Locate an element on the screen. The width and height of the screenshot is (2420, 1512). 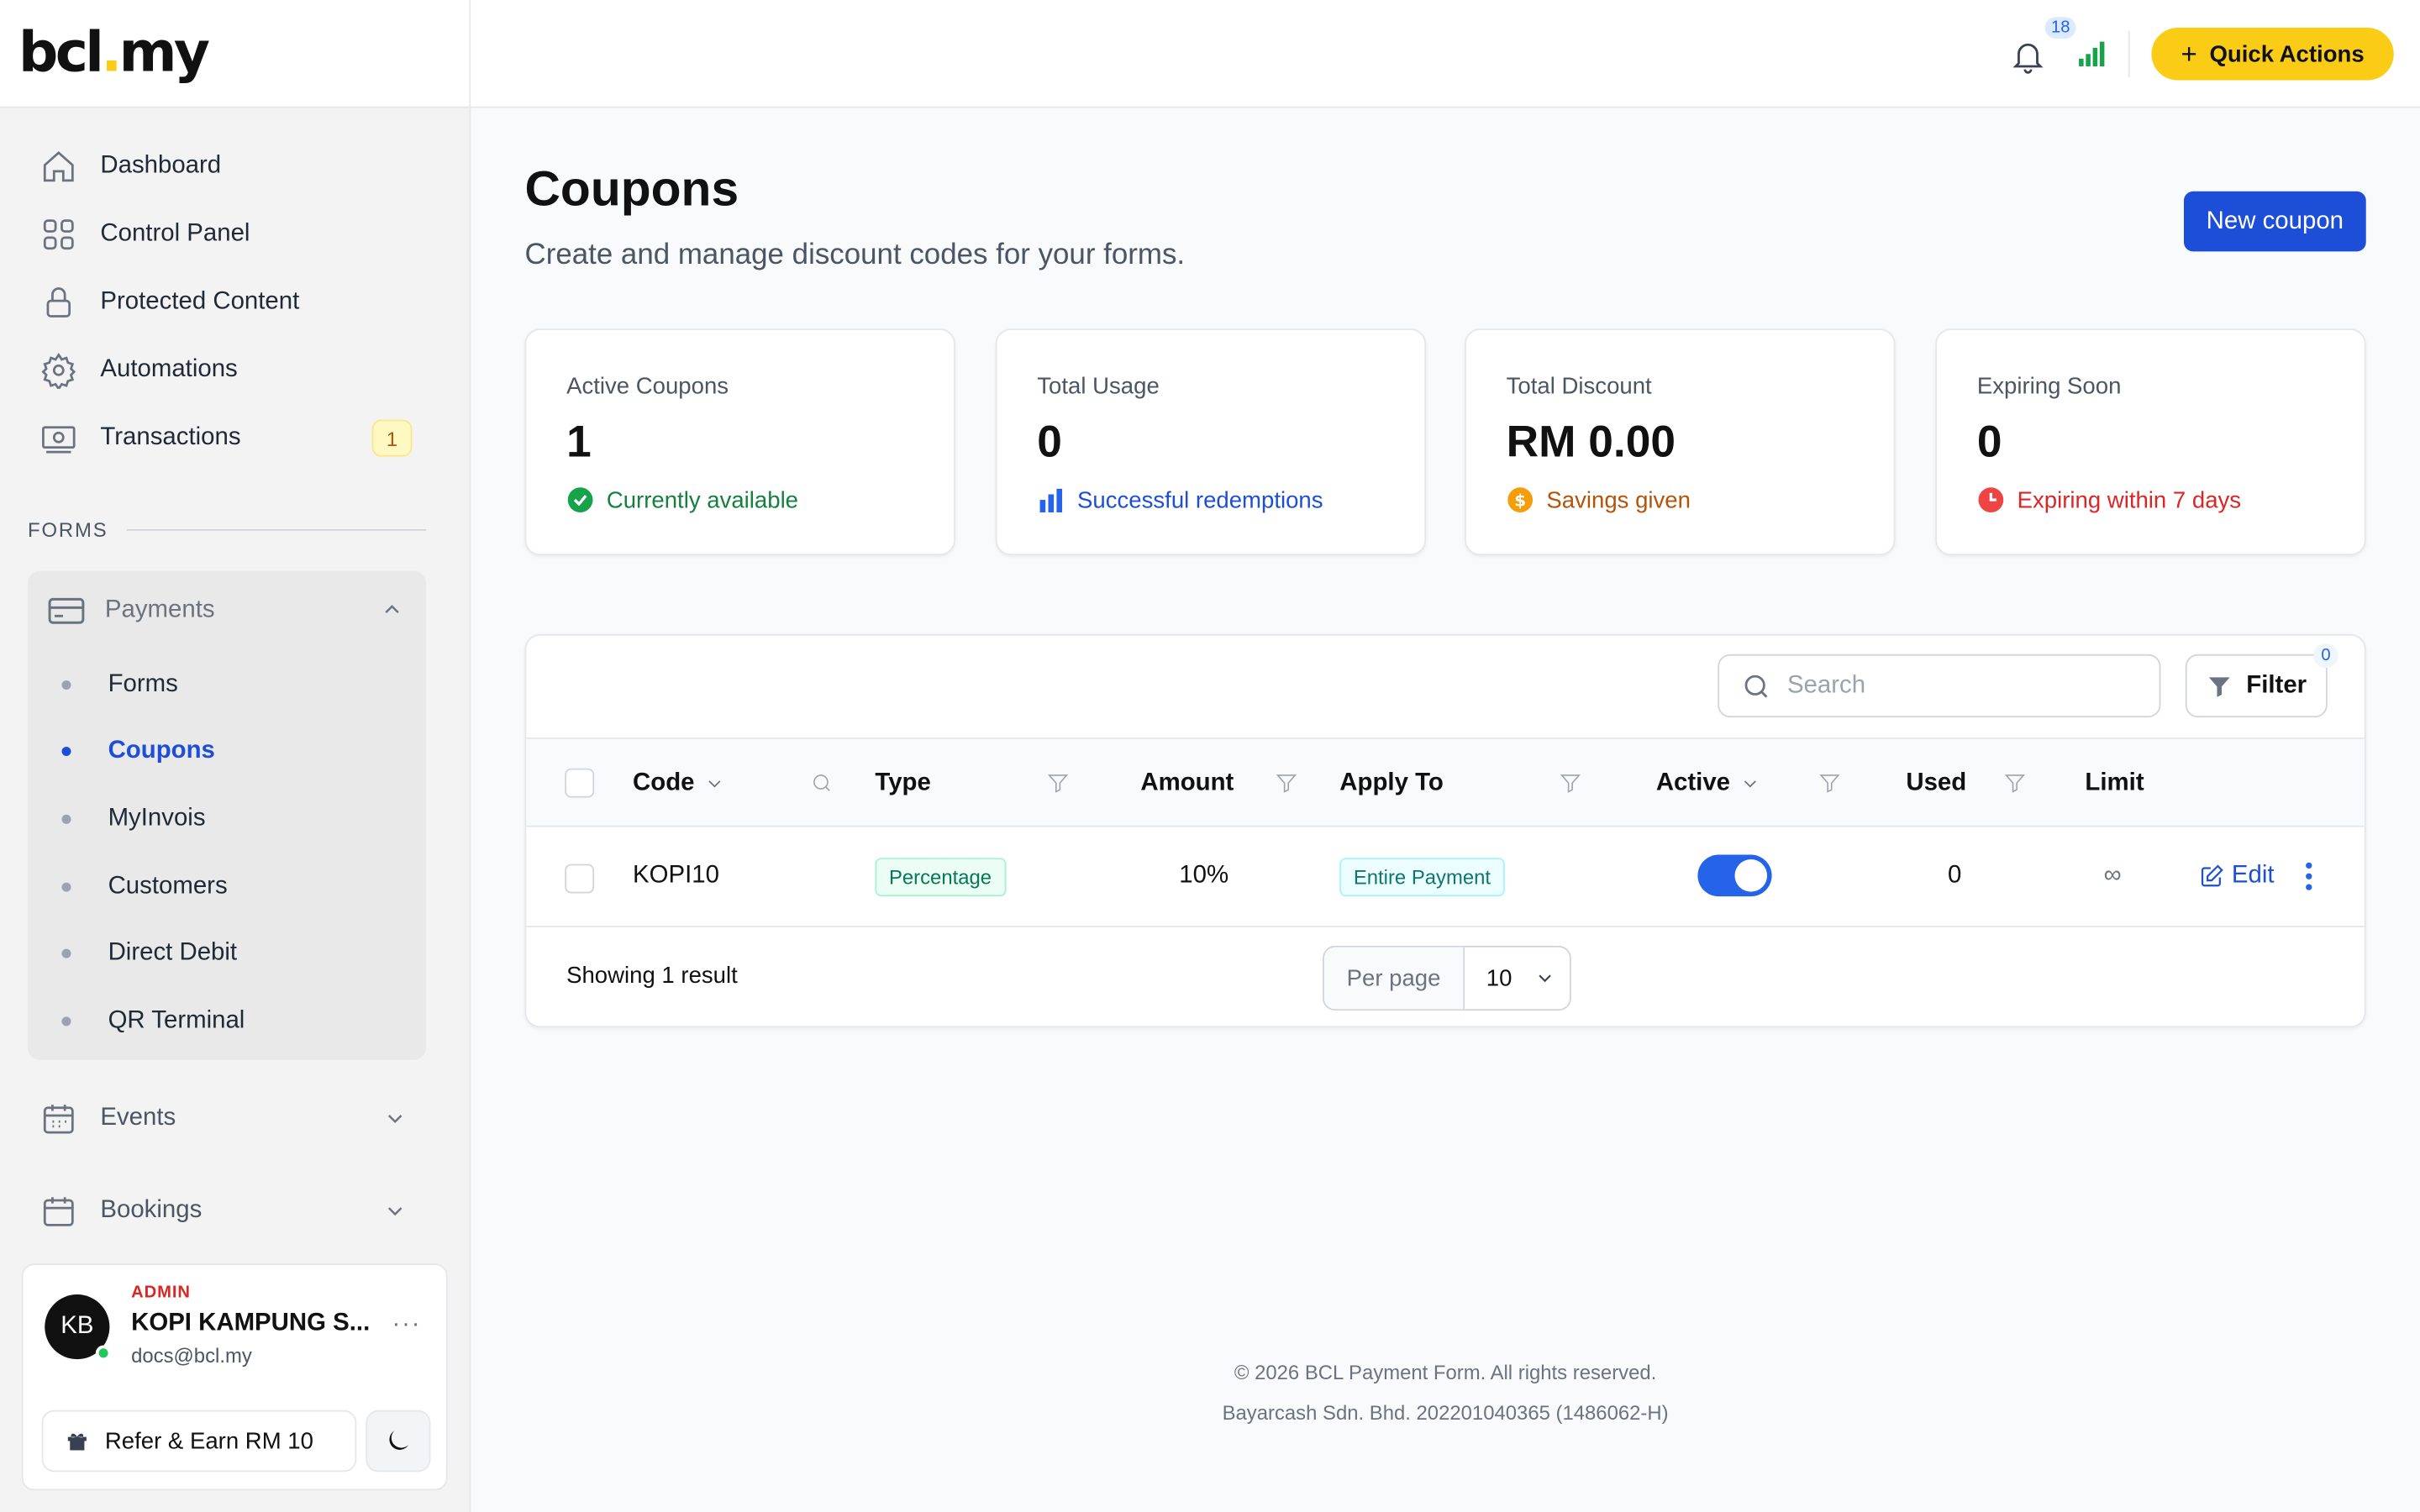
theme-toggle-button is located at coordinates (398, 1441).